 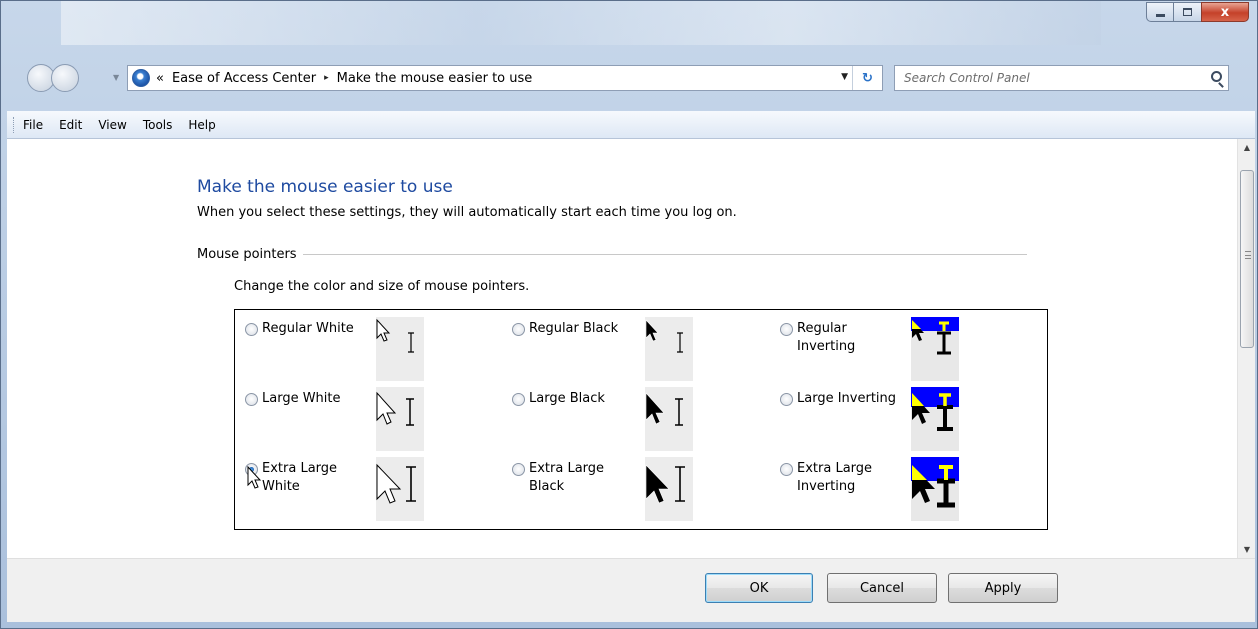 I want to click on search-icon, so click(x=1216, y=76).